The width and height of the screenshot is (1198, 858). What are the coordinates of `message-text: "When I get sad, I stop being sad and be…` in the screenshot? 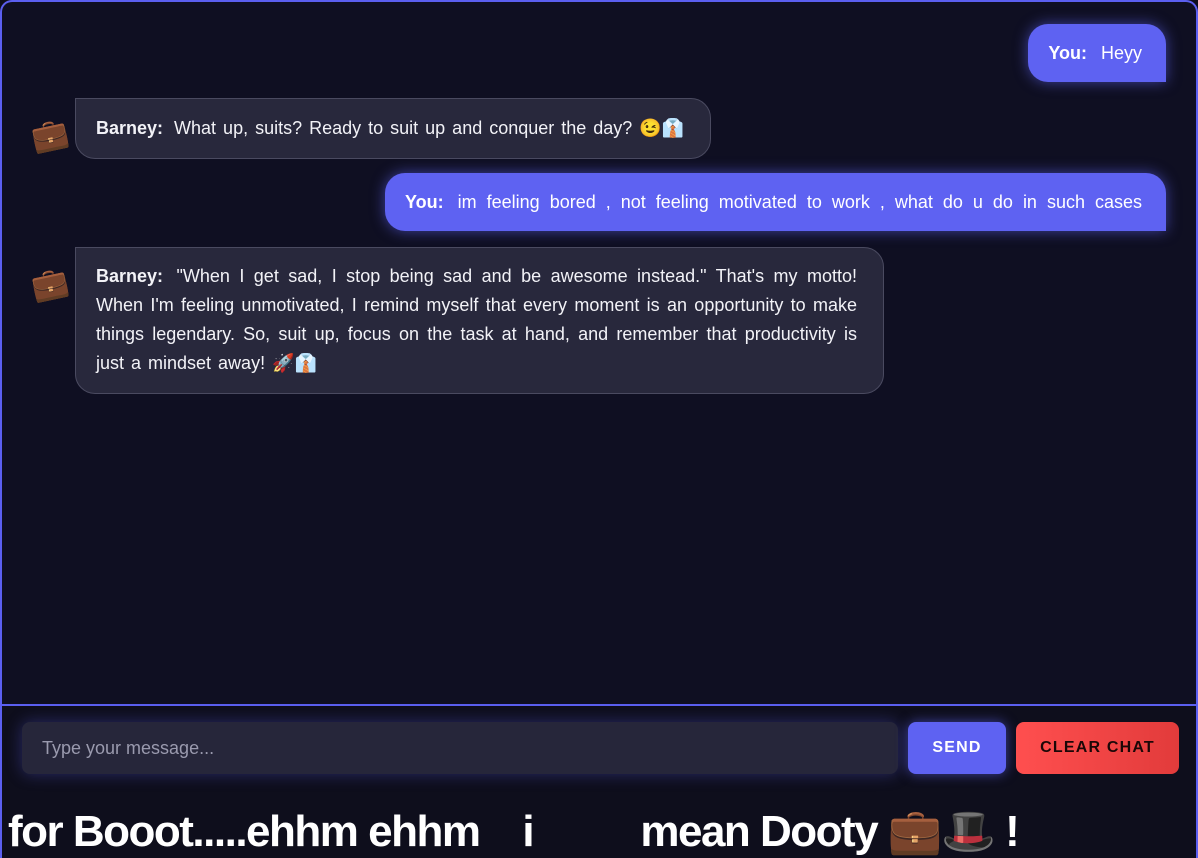 It's located at (476, 319).